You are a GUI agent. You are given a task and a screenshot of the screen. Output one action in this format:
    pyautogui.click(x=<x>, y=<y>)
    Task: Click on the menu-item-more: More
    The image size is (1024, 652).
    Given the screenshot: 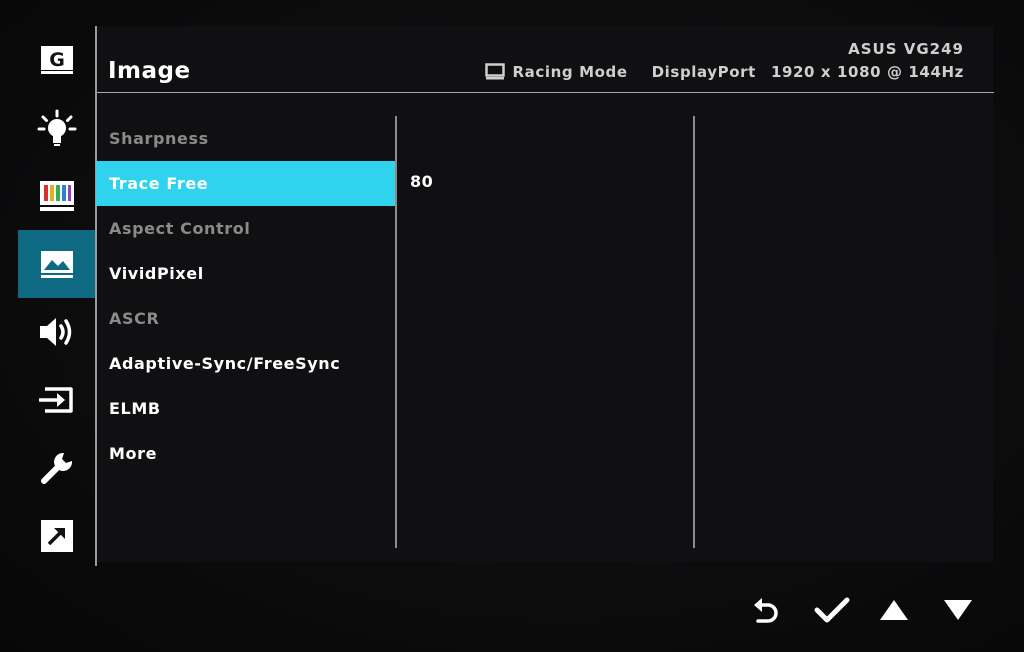 What is the action you would take?
    pyautogui.click(x=245, y=453)
    